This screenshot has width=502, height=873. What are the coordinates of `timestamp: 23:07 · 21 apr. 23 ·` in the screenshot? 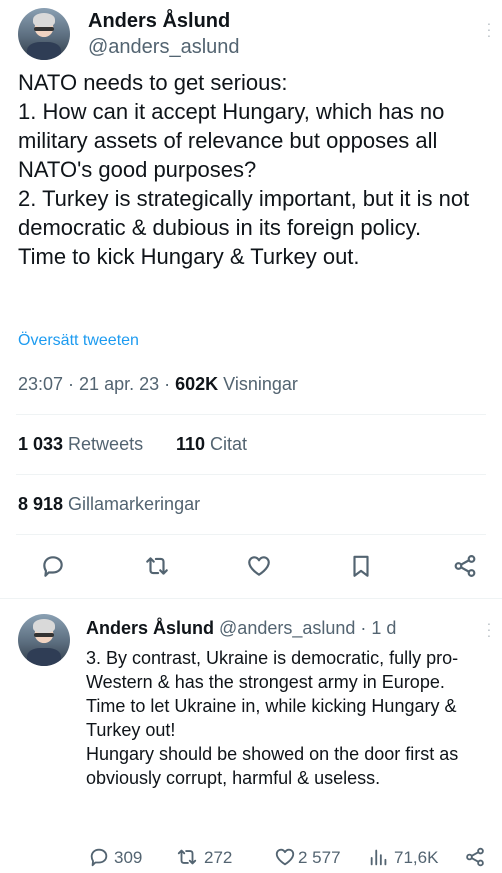 It's located at (96, 384).